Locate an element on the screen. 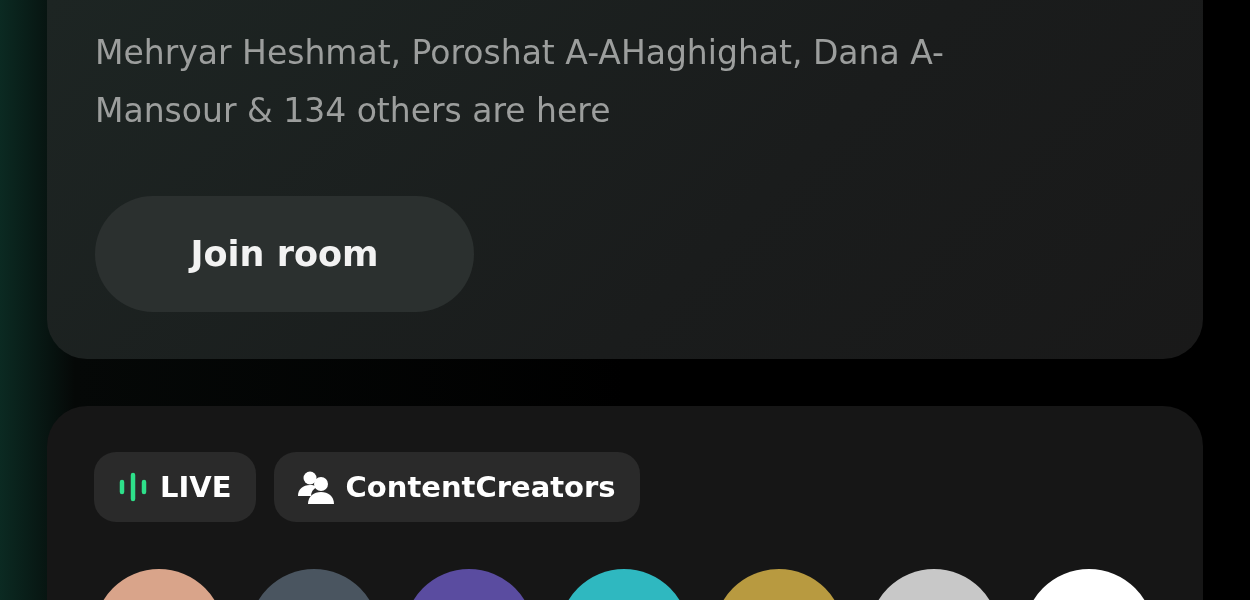  audio-bars-icon is located at coordinates (133, 487).